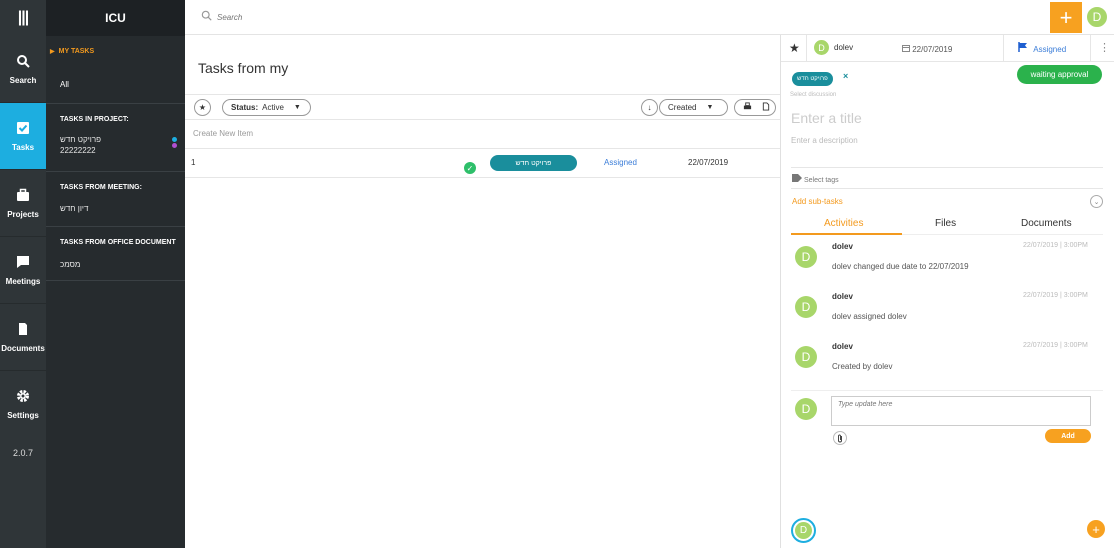 Image resolution: width=1114 pixels, height=548 pixels. What do you see at coordinates (826, 118) in the screenshot?
I see `title-field: Enter a title` at bounding box center [826, 118].